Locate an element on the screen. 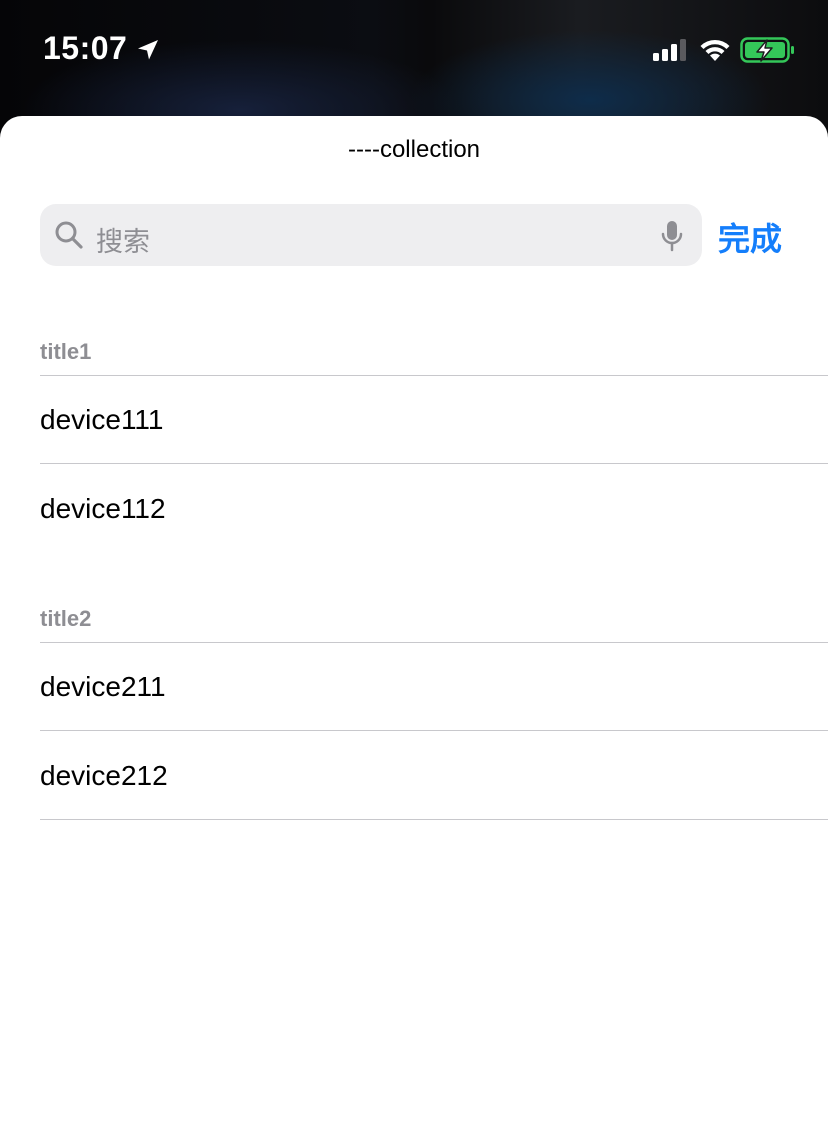 The width and height of the screenshot is (828, 1141). list-item-device112: device112 is located at coordinates (103, 509).